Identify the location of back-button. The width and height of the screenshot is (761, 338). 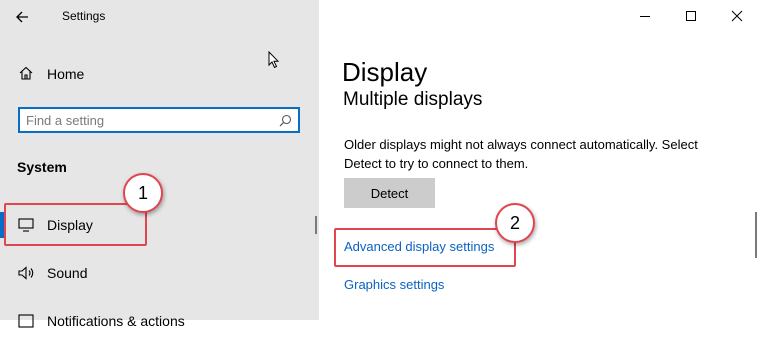
(24, 17).